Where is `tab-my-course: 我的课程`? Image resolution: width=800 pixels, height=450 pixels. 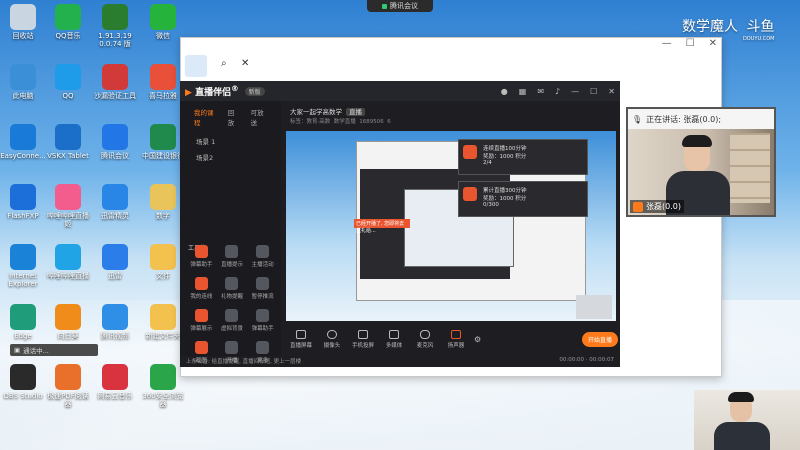
tab-my-course: 我的课程 is located at coordinates (205, 117).